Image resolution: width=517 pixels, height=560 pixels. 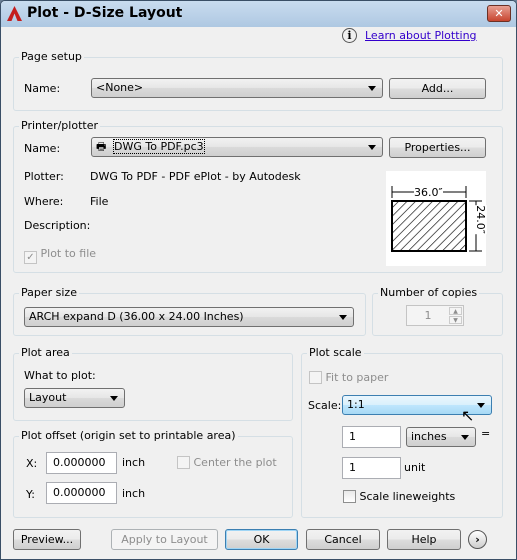 I want to click on group-label: Number of copies, so click(x=429, y=292).